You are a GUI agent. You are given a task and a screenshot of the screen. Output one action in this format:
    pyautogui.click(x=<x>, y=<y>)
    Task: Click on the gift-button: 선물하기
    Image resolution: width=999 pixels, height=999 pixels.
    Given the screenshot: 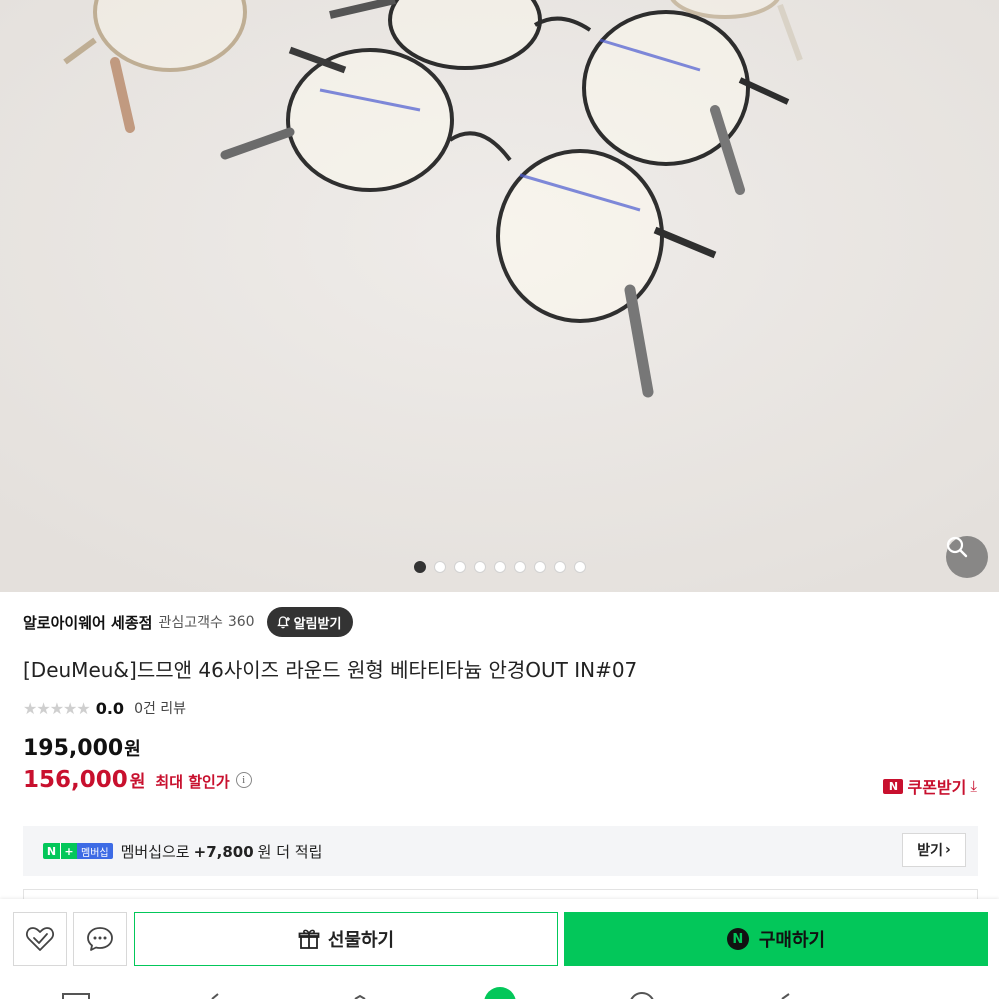 What is the action you would take?
    pyautogui.click(x=346, y=939)
    